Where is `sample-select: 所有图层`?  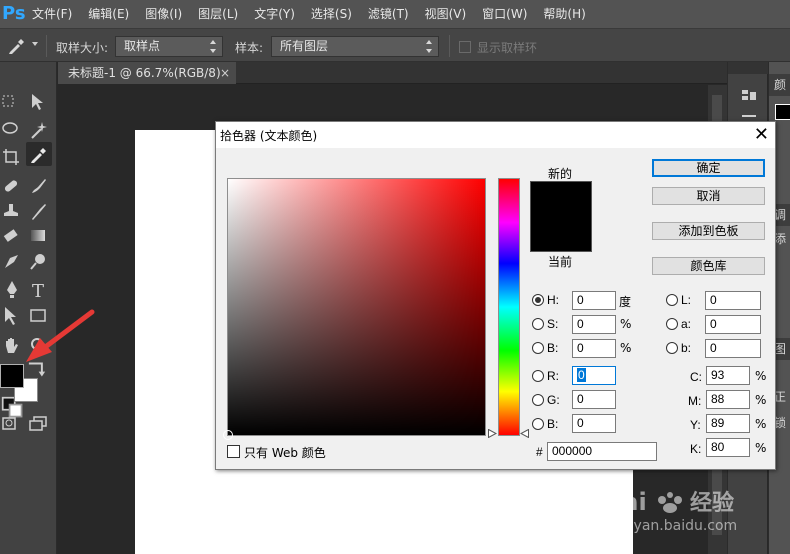
sample-select: 所有图层 is located at coordinates (355, 46).